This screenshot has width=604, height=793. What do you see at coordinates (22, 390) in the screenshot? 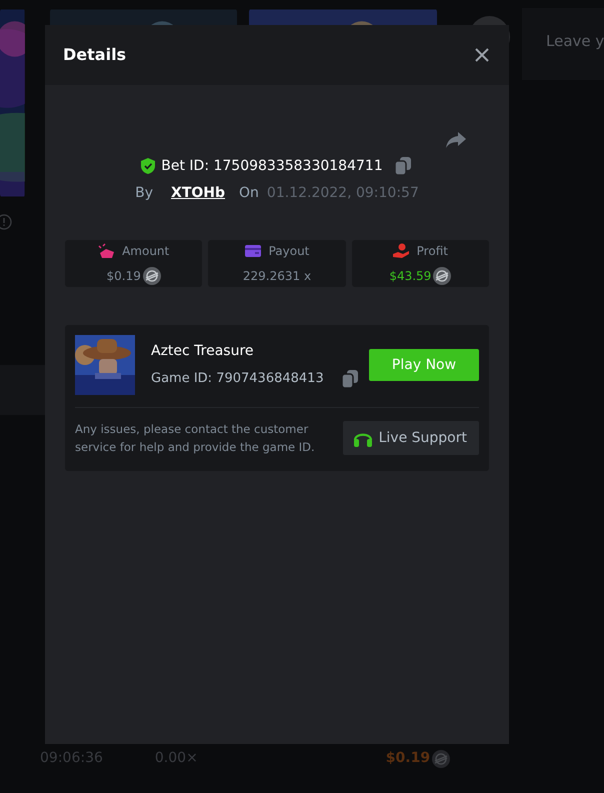
I see `side-panel` at bounding box center [22, 390].